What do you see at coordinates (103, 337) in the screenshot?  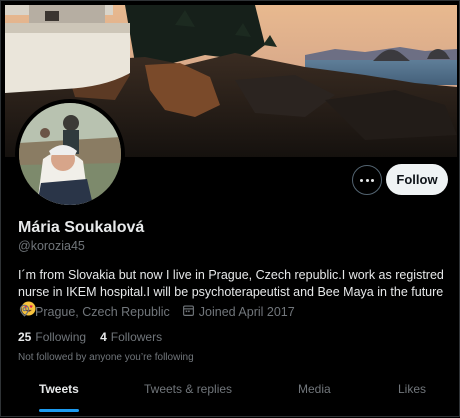 I see `followers-count: 4` at bounding box center [103, 337].